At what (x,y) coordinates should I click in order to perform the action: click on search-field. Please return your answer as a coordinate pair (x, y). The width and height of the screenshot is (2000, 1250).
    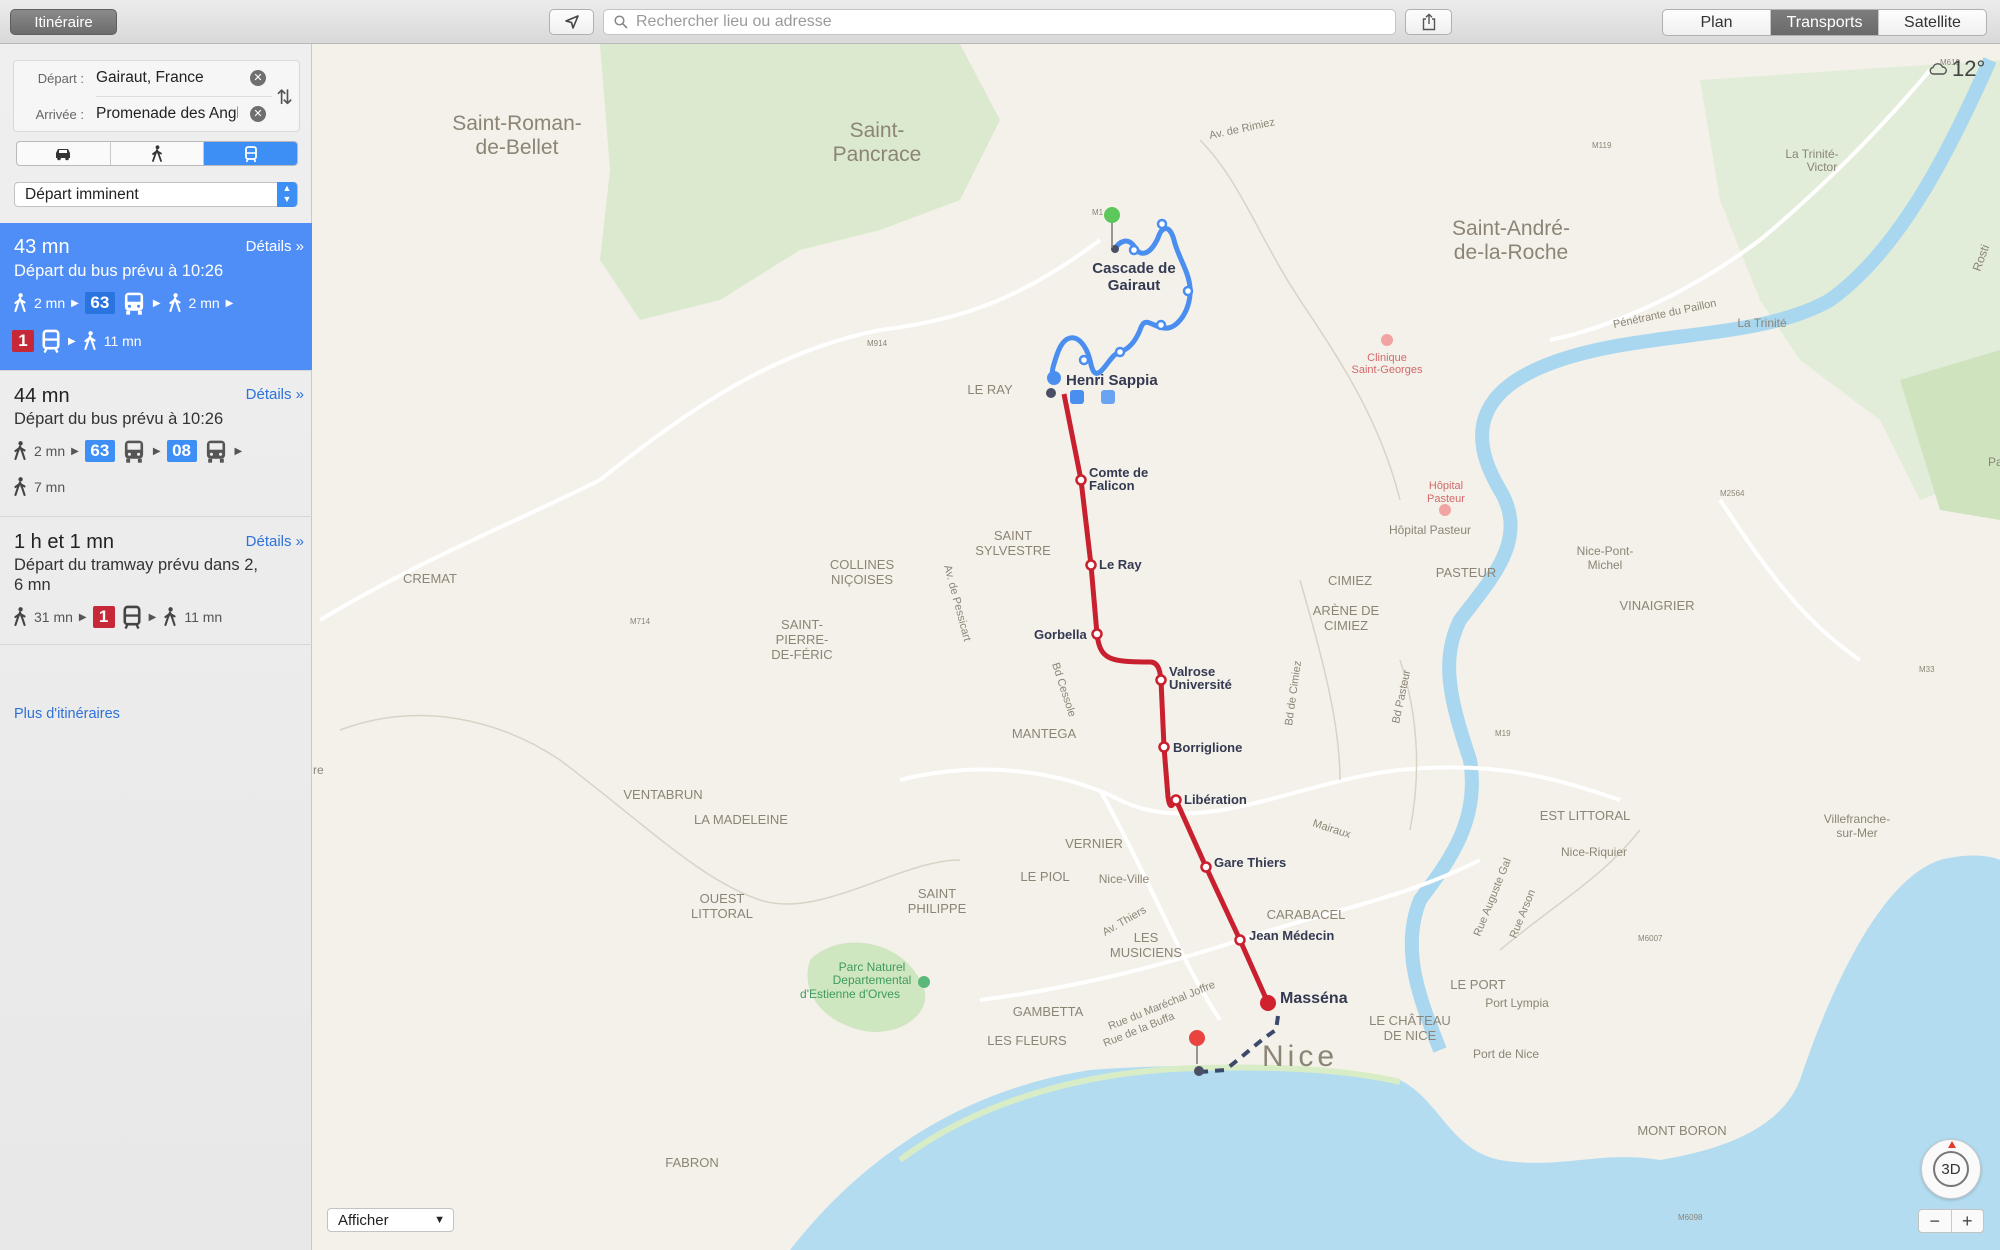
    Looking at the image, I should click on (999, 22).